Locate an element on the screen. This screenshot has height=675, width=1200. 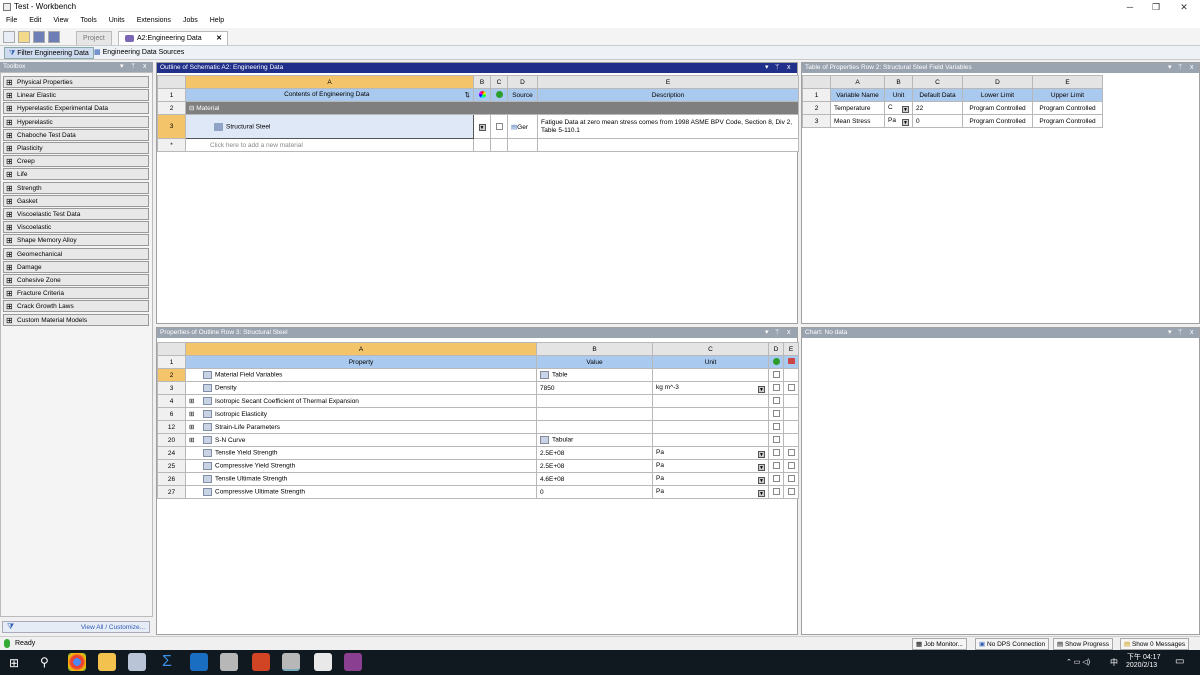
menu-tools: Tools is located at coordinates (88, 21).